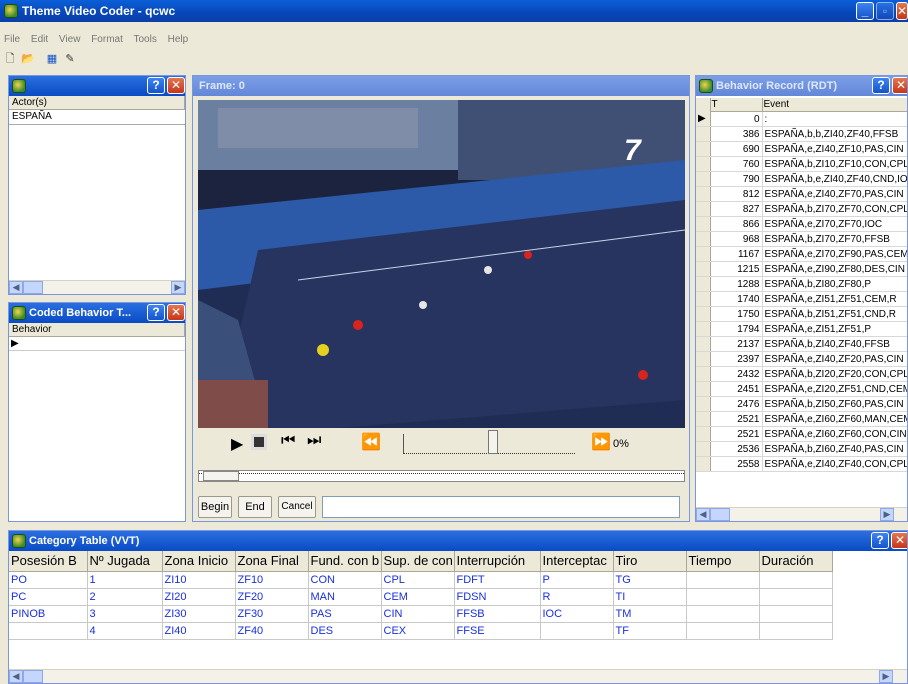 This screenshot has height=684, width=908. Describe the element at coordinates (314, 441) in the screenshot. I see `step-forward-icon: ⏭` at that location.